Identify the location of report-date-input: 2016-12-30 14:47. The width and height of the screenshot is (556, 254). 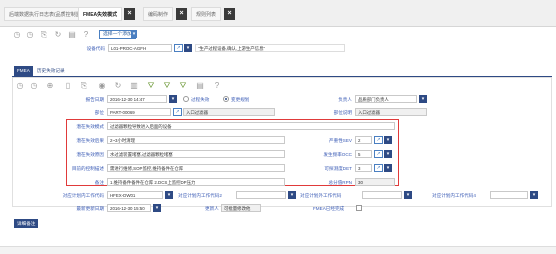
(137, 99).